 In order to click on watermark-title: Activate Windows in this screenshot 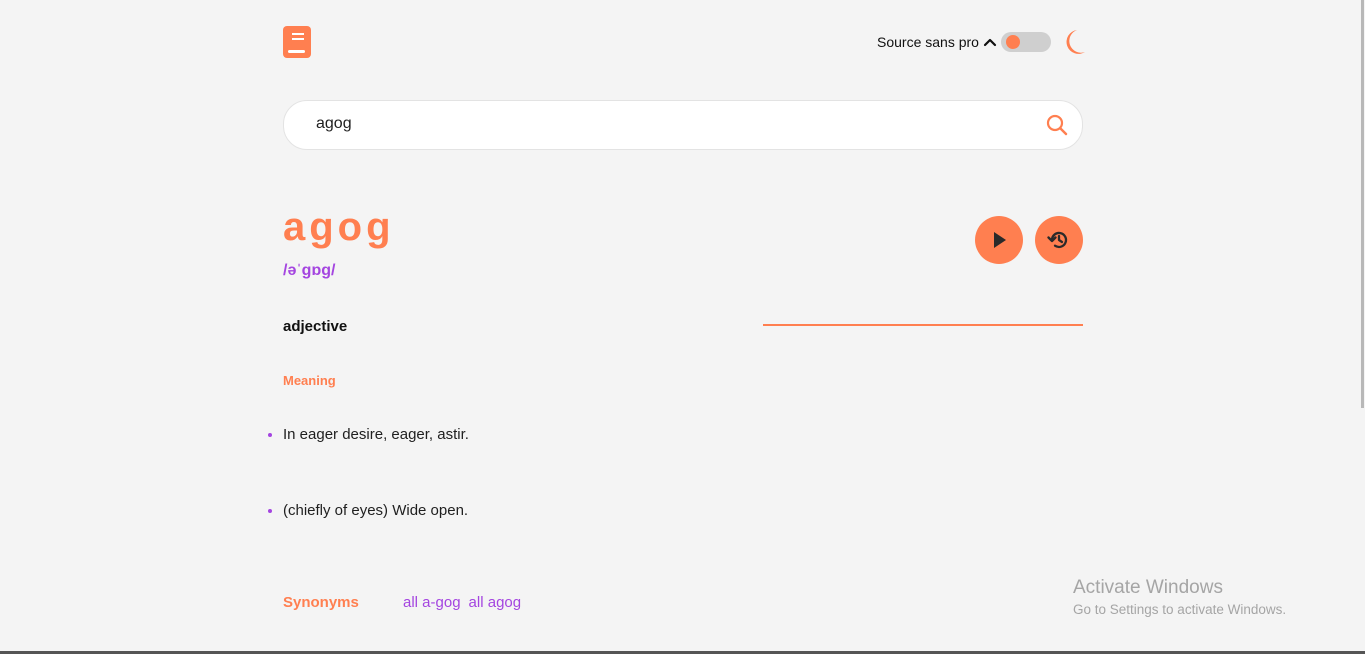, I will do `click(1148, 587)`.